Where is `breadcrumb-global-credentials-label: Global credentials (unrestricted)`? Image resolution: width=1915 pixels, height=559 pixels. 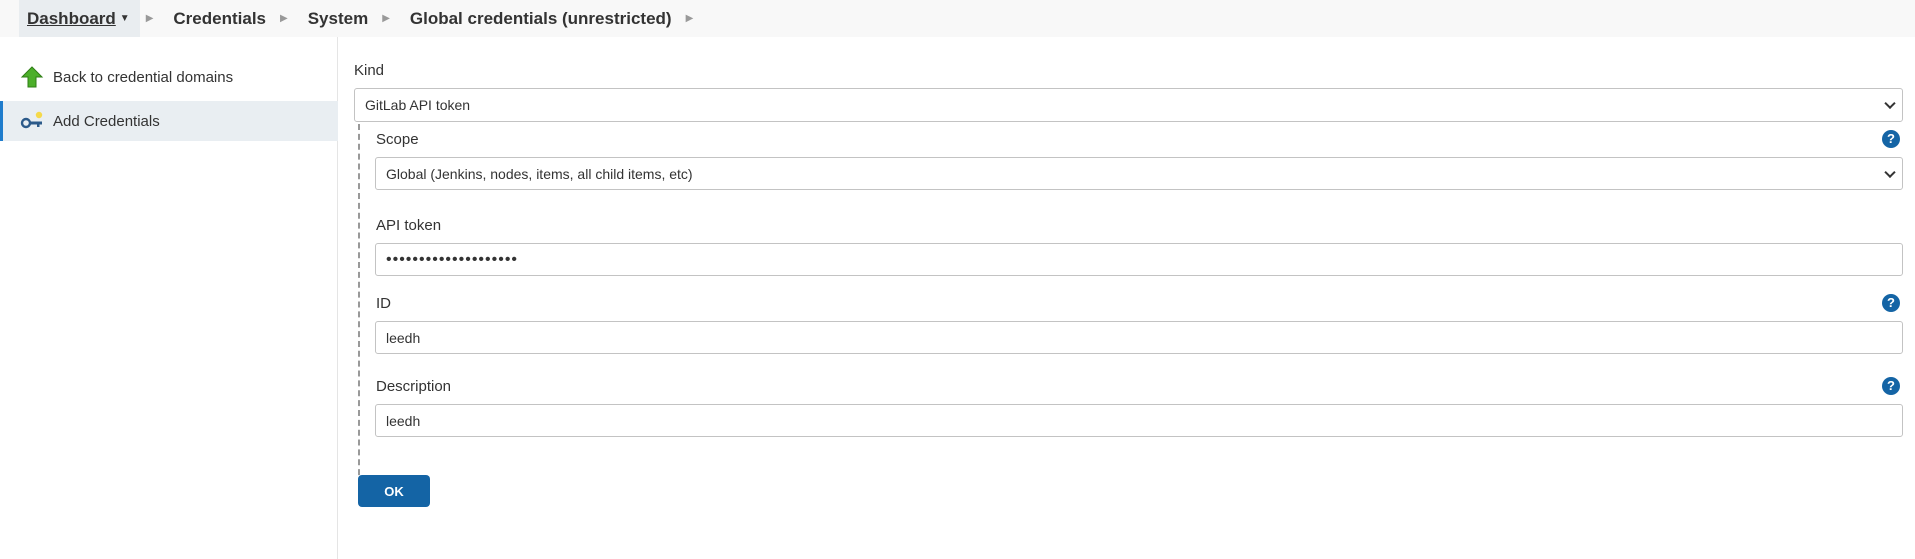
breadcrumb-global-credentials-label: Global credentials (unrestricted) is located at coordinates (541, 19).